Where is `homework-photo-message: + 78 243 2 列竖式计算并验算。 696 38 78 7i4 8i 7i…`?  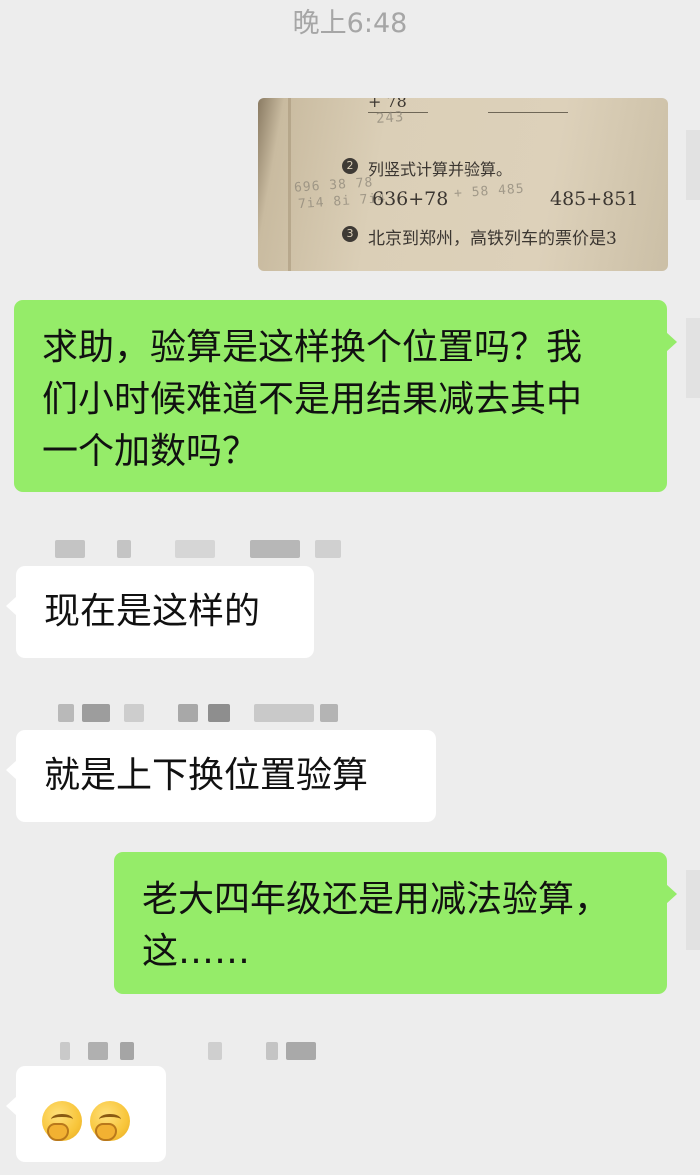
homework-photo-message: + 78 243 2 列竖式计算并验算。 696 38 78 7i4 8i 7i… is located at coordinates (463, 184).